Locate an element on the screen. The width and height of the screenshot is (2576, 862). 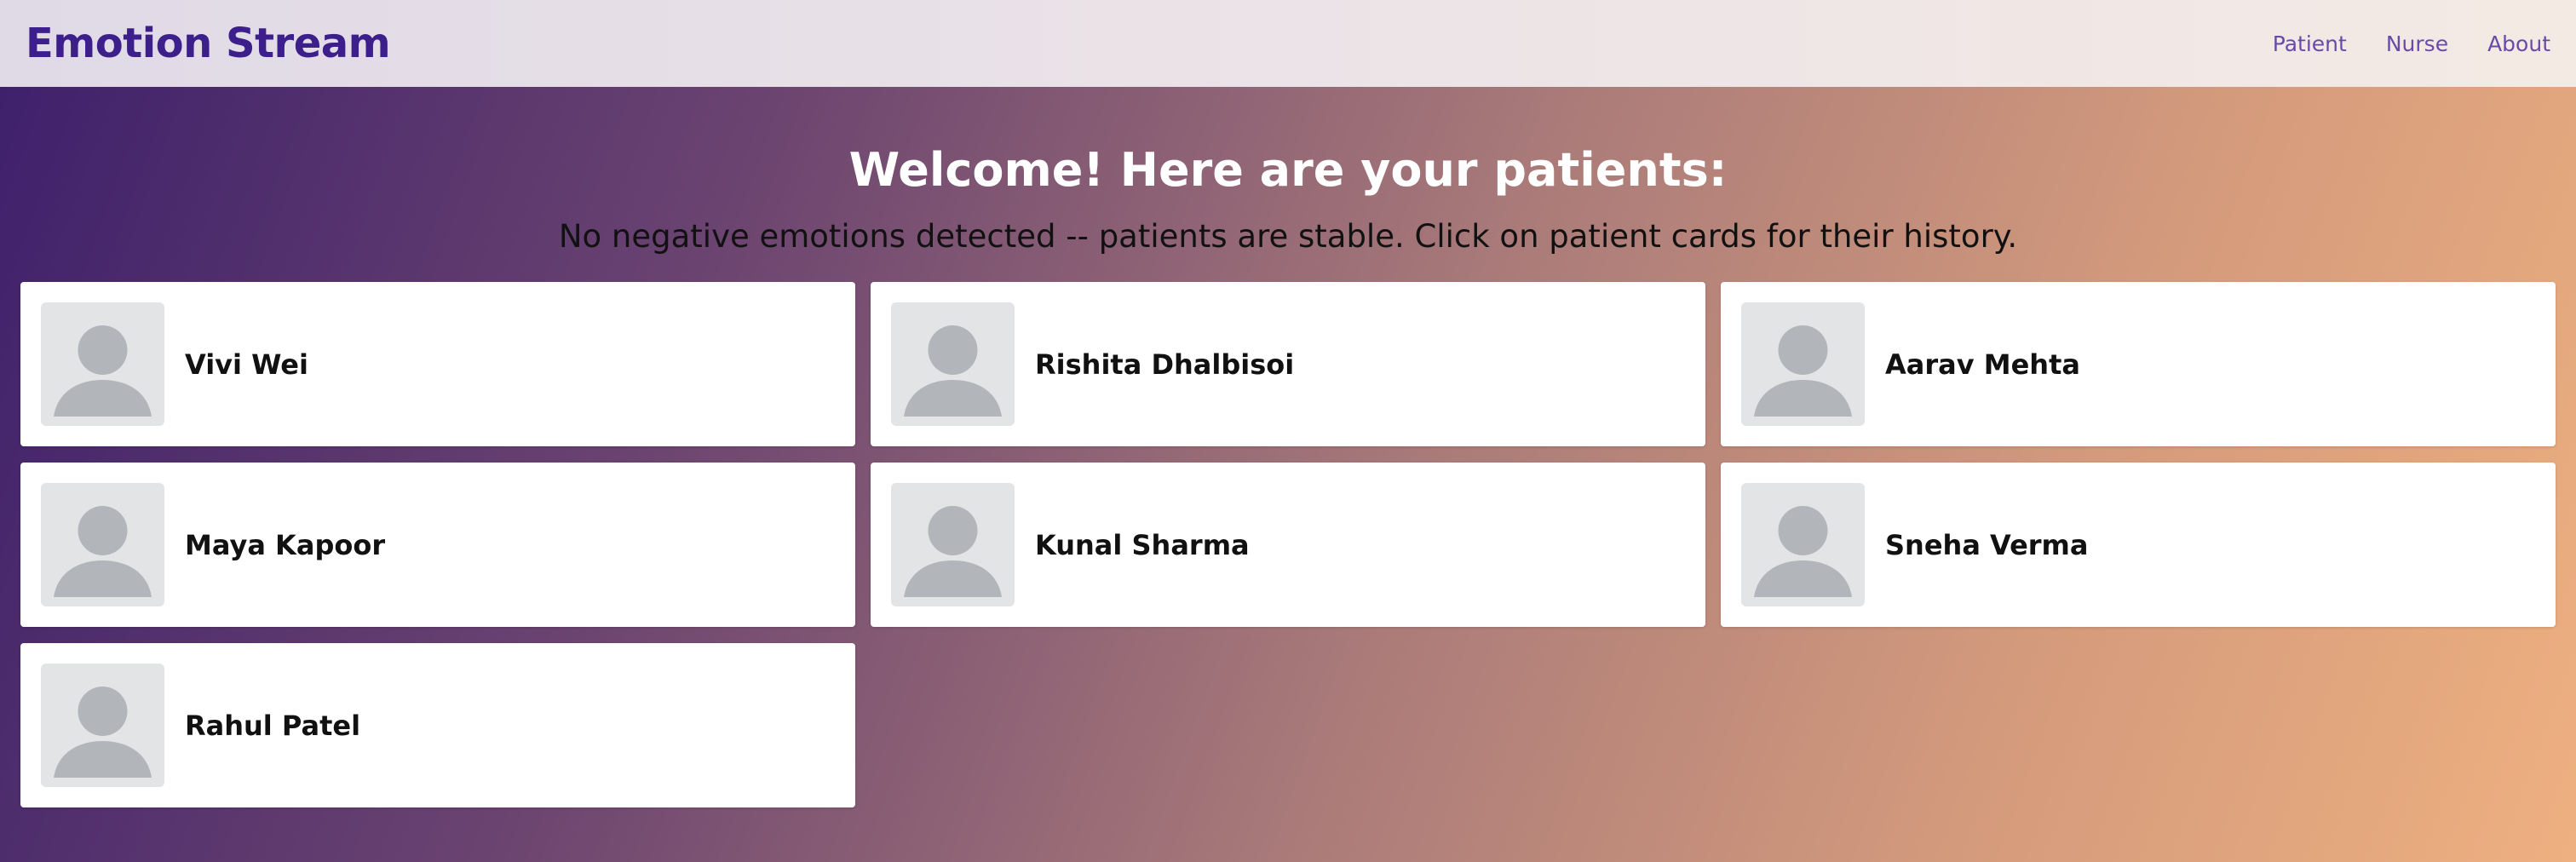
navbar: Emotion Stream Patient Nurse About is located at coordinates (1288, 43).